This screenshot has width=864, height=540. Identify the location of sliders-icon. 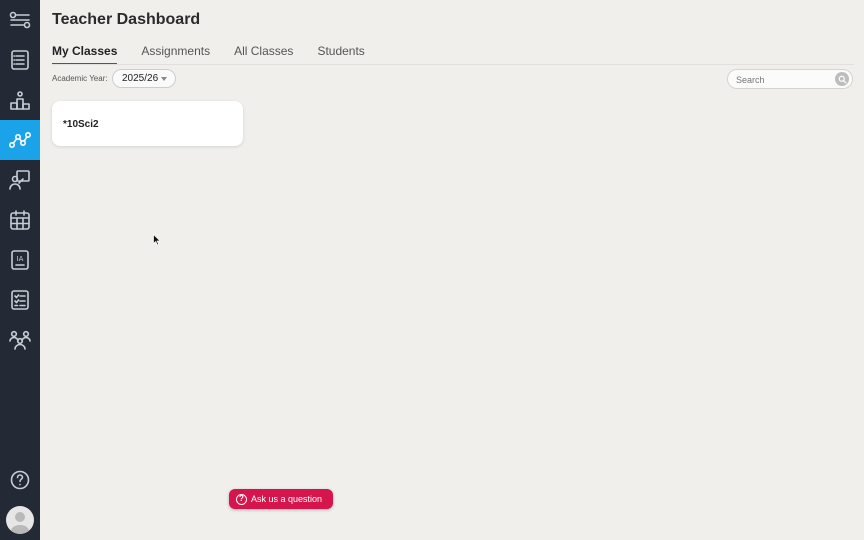
(20, 20).